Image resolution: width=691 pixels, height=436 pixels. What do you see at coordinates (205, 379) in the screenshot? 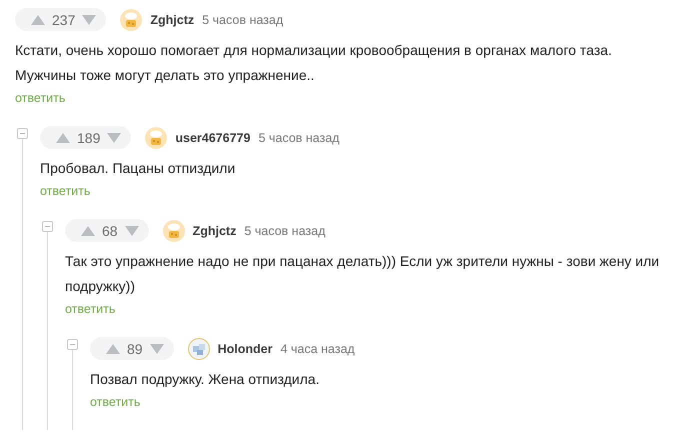
I see `comment-text: Позвал подружку. Жена отпиздила.` at bounding box center [205, 379].